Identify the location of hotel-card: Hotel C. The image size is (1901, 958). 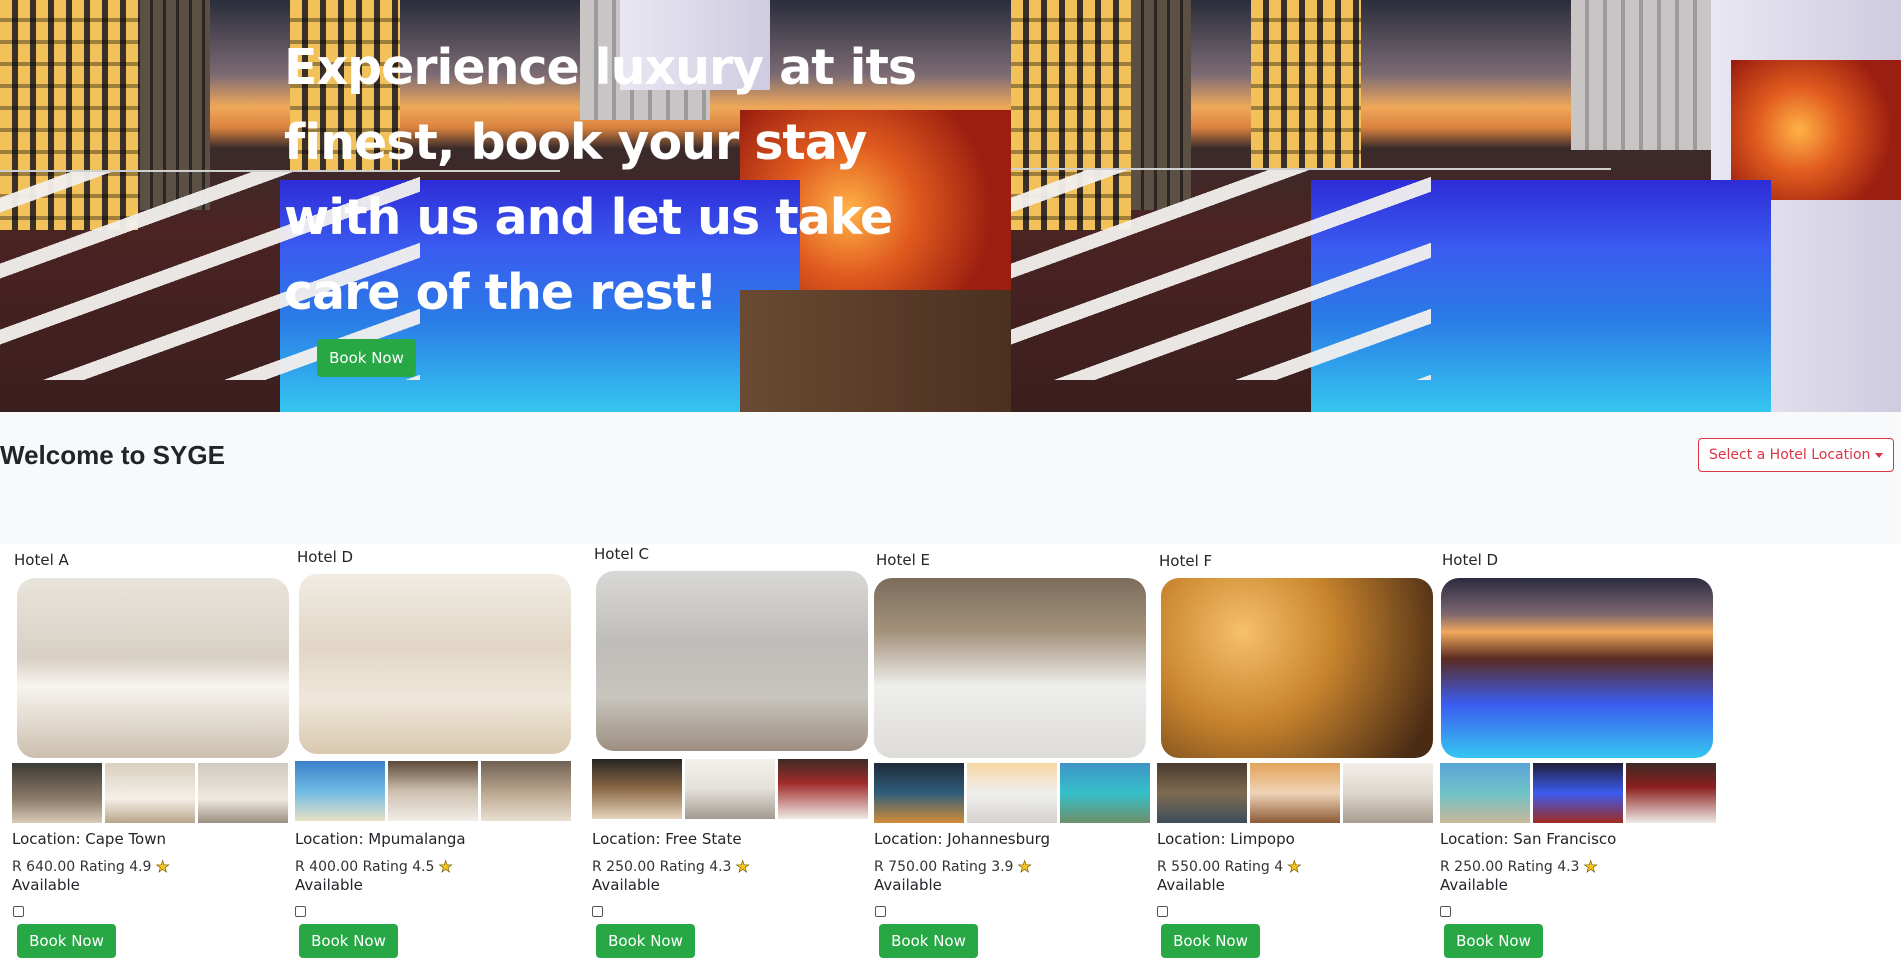
(732, 554).